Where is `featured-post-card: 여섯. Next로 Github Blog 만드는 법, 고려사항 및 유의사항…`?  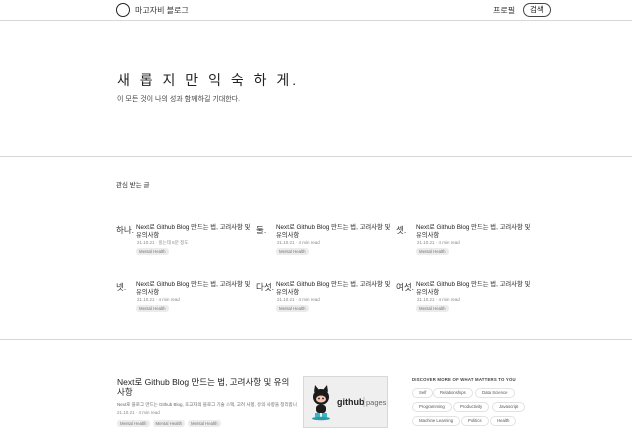
featured-post-card: 여섯. Next로 Github Blog 만드는 법, 고려사항 및 유의사항… is located at coordinates (466, 301).